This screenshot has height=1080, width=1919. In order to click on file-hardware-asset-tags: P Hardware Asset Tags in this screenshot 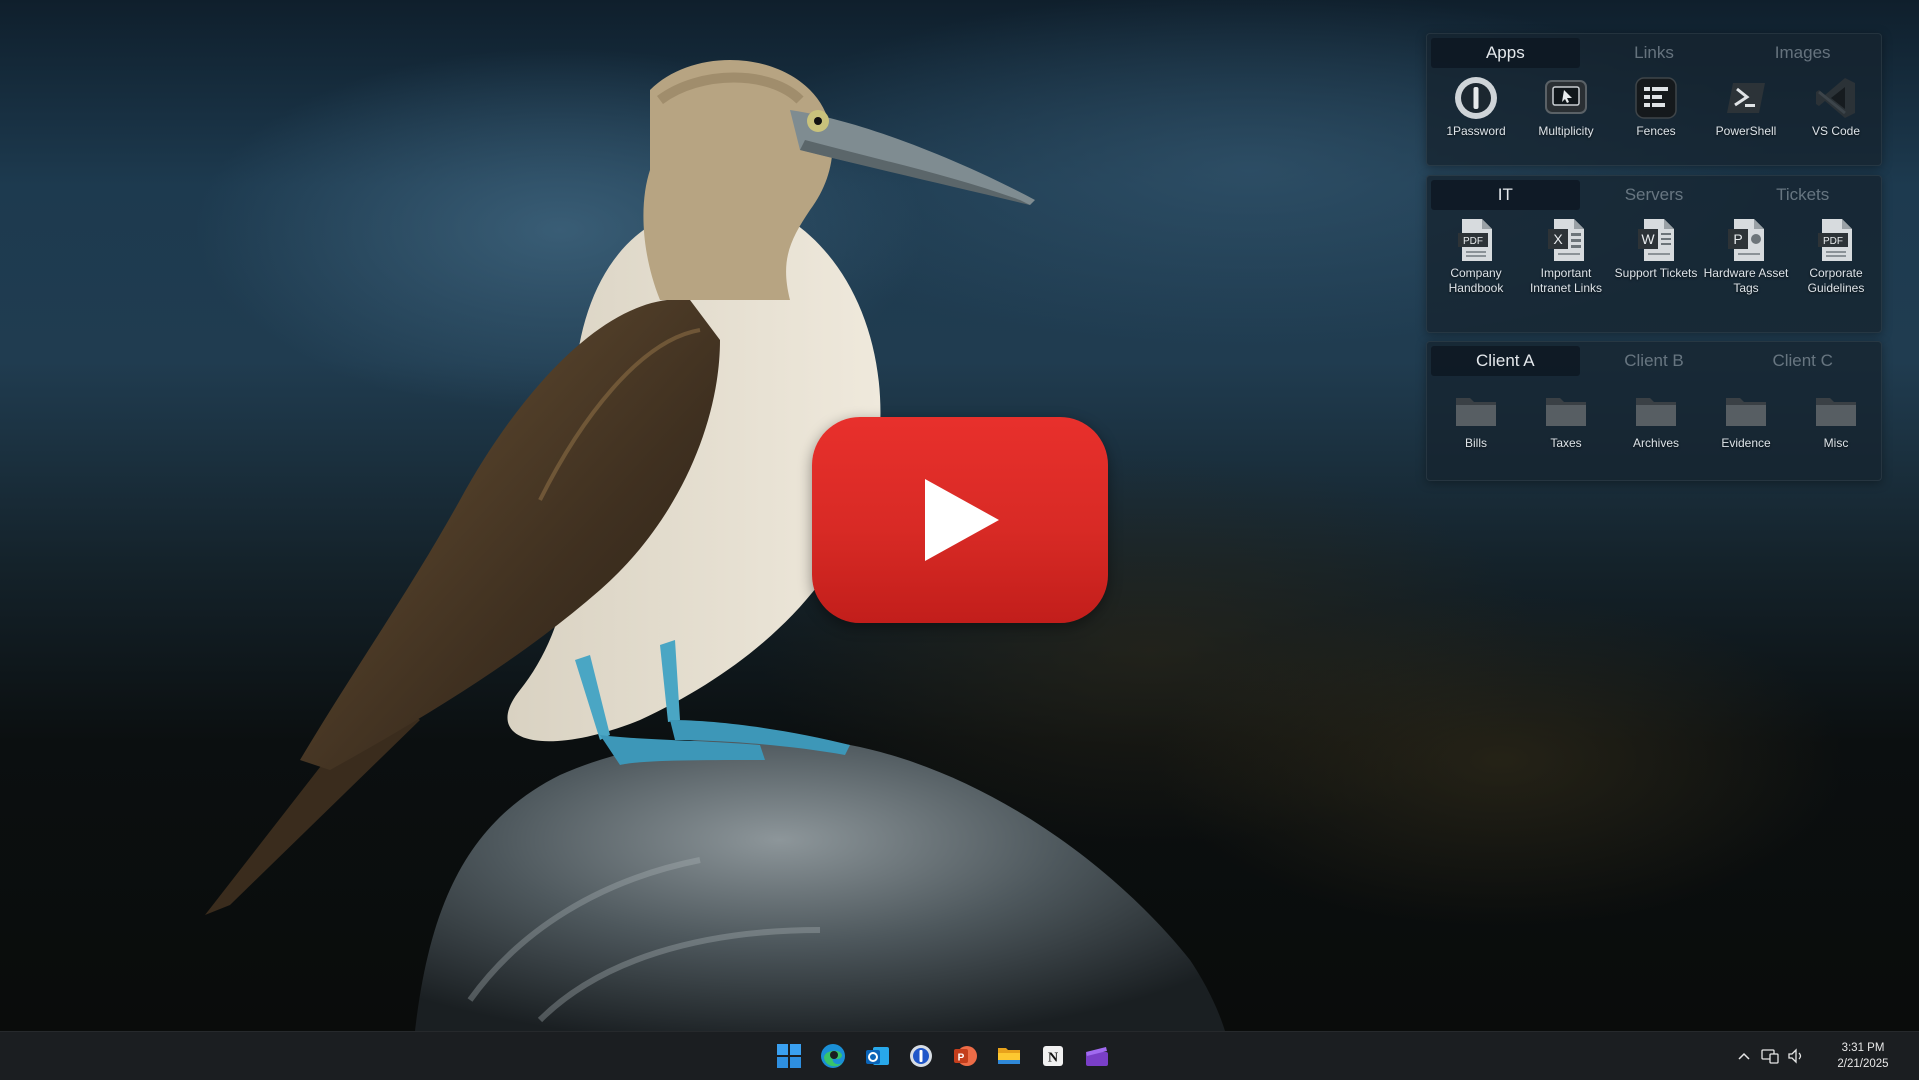, I will do `click(1746, 255)`.